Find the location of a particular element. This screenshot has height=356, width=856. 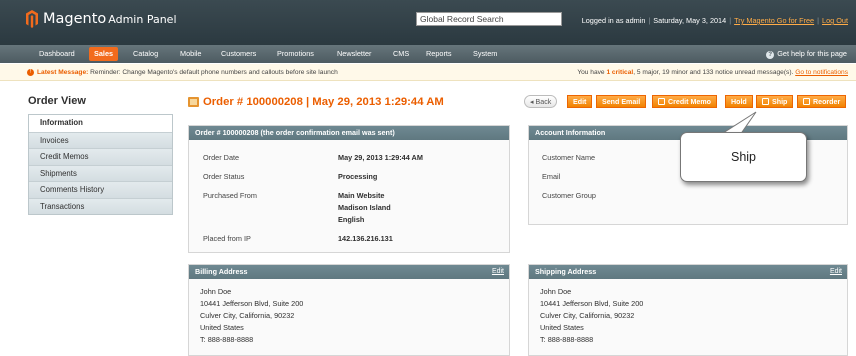

billing-address-header: Billing Address Edit is located at coordinates (349, 272).